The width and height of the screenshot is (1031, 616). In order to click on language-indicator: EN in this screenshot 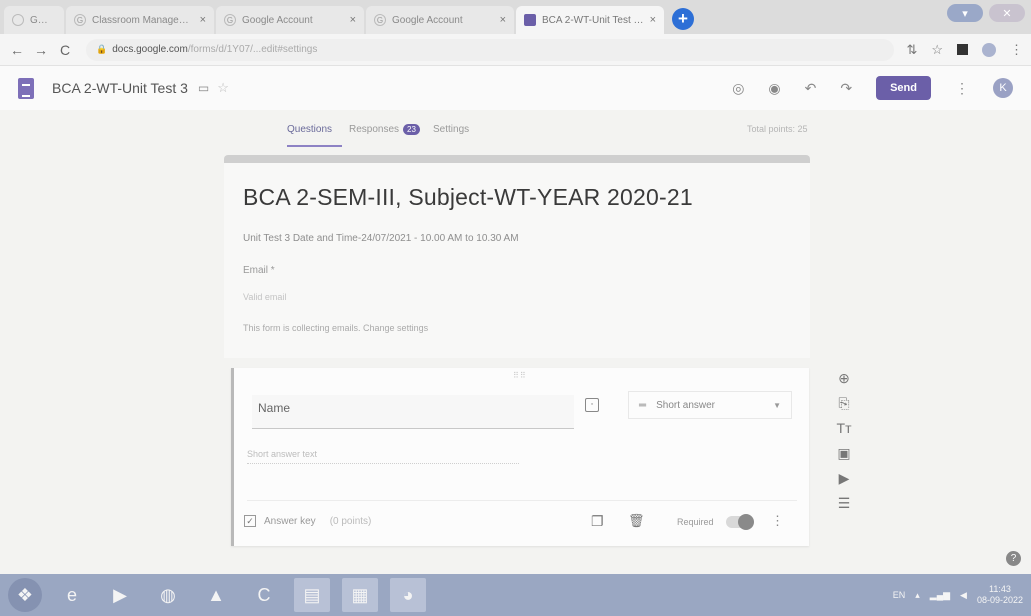, I will do `click(899, 595)`.